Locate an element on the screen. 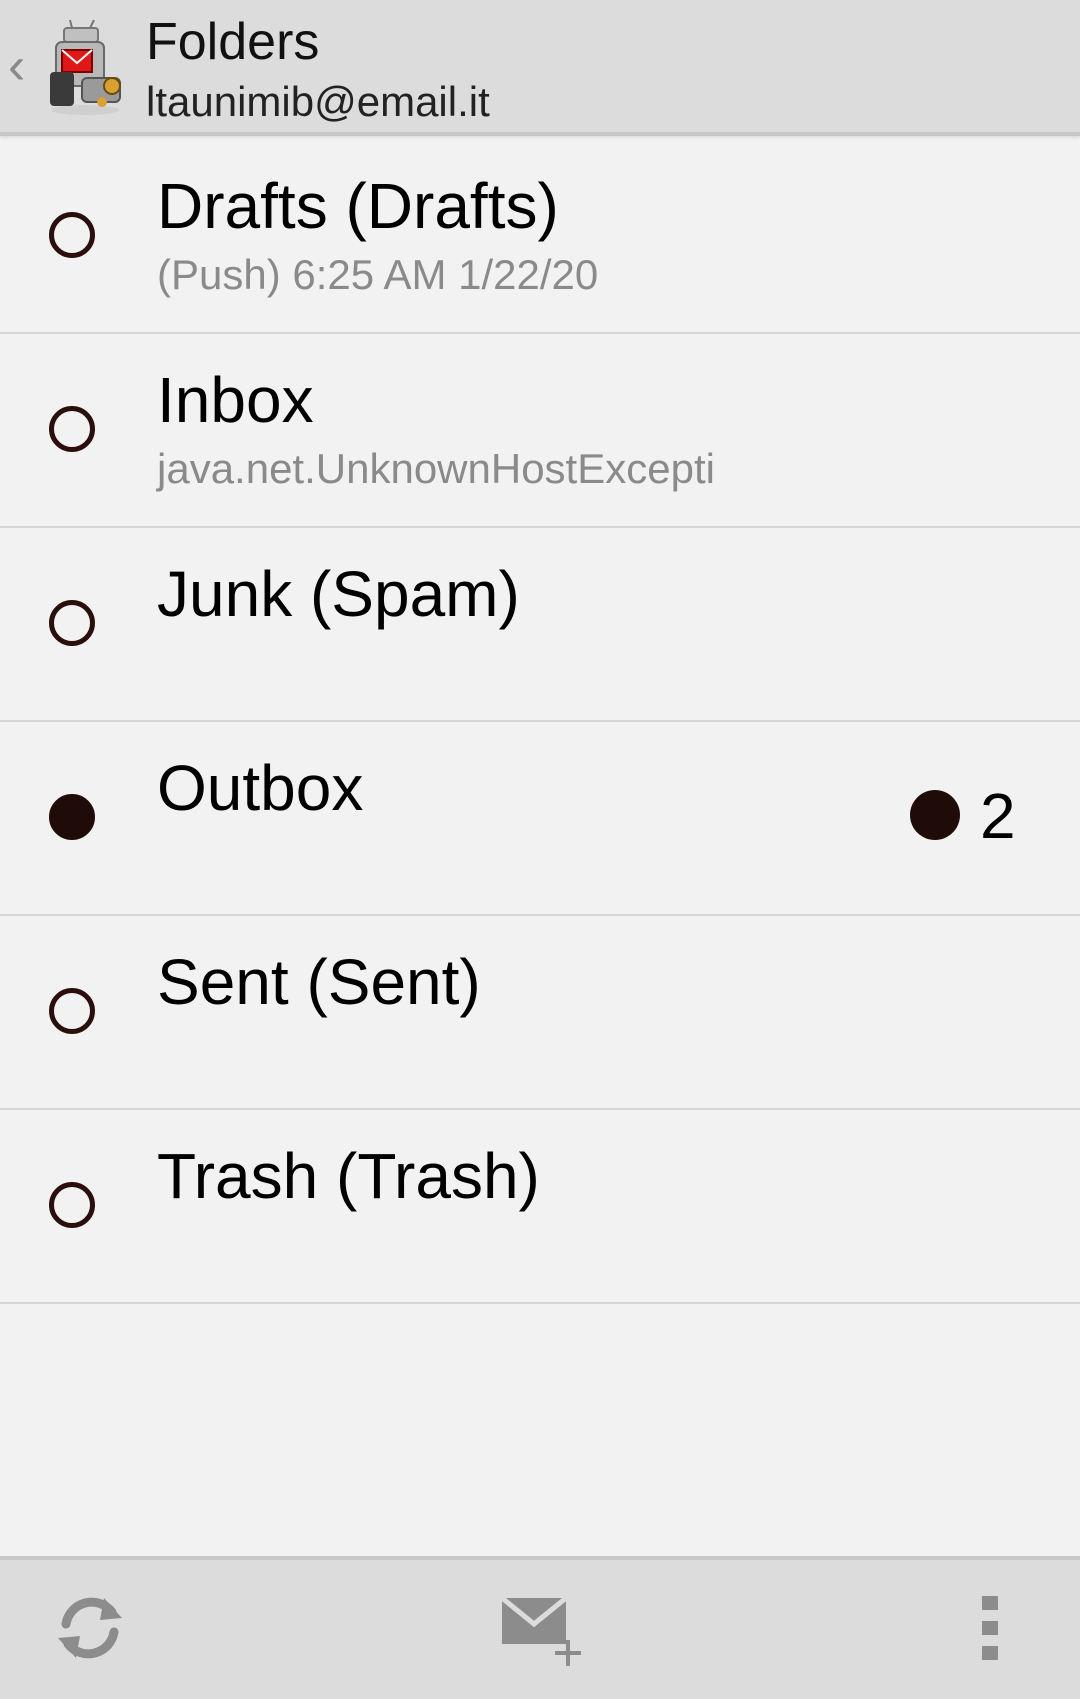 The width and height of the screenshot is (1080, 1699). folder-name: Drafts (Drafts) is located at coordinates (358, 206).